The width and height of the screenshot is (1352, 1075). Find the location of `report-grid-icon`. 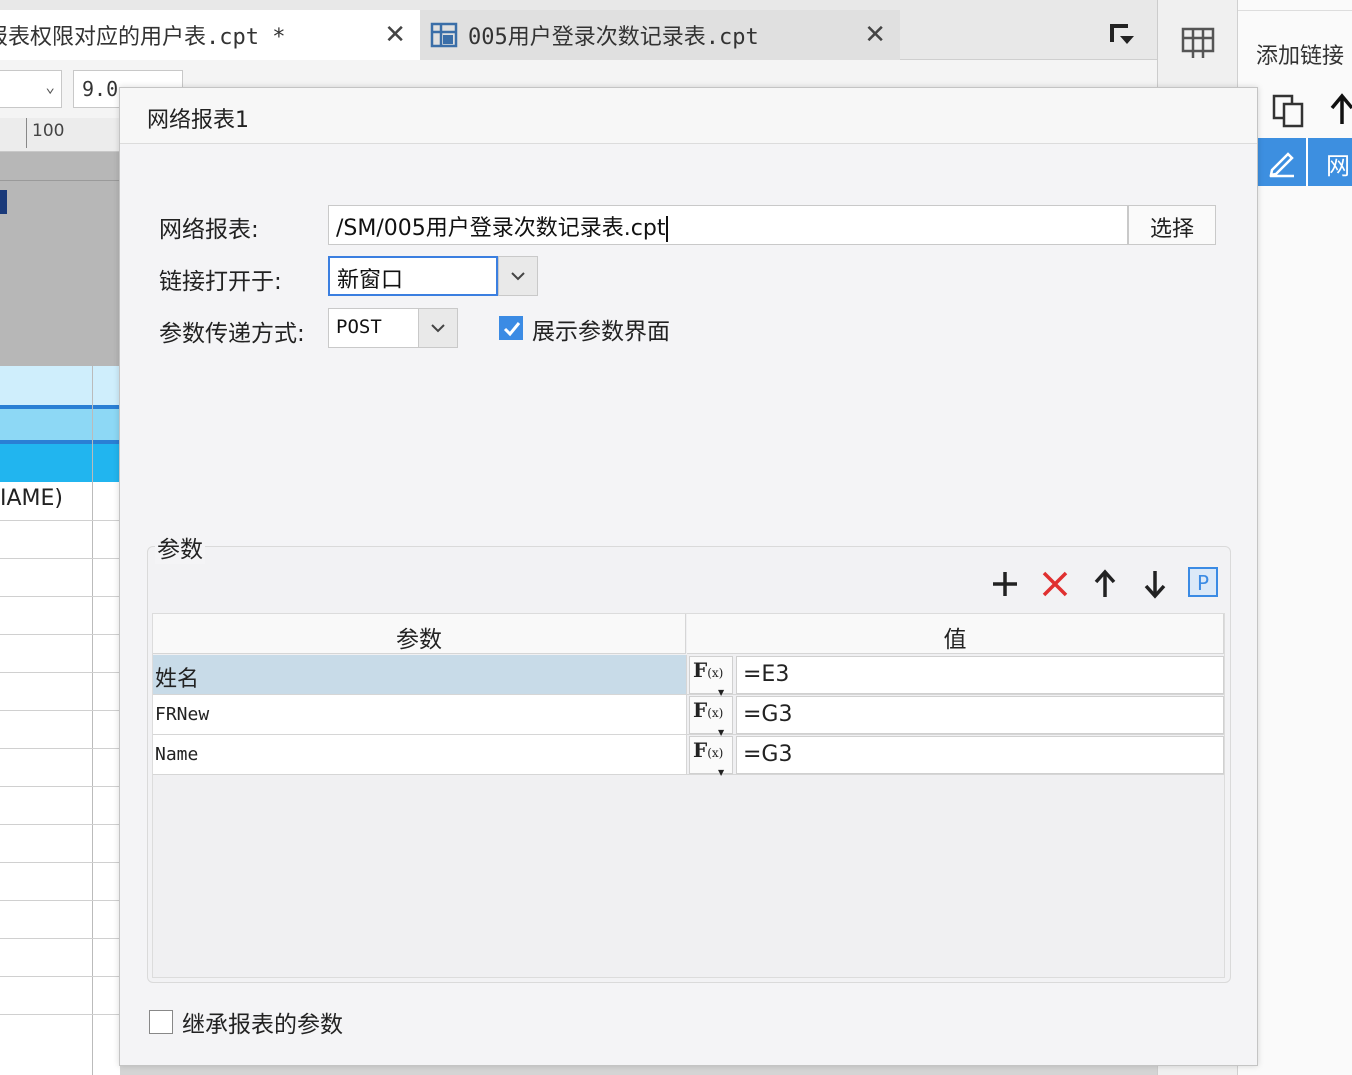

report-grid-icon is located at coordinates (444, 35).